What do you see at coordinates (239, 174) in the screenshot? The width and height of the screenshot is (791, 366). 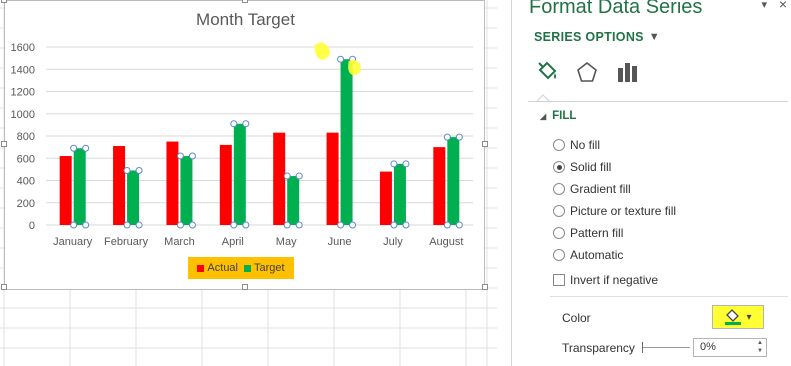 I see `bar-target-april` at bounding box center [239, 174].